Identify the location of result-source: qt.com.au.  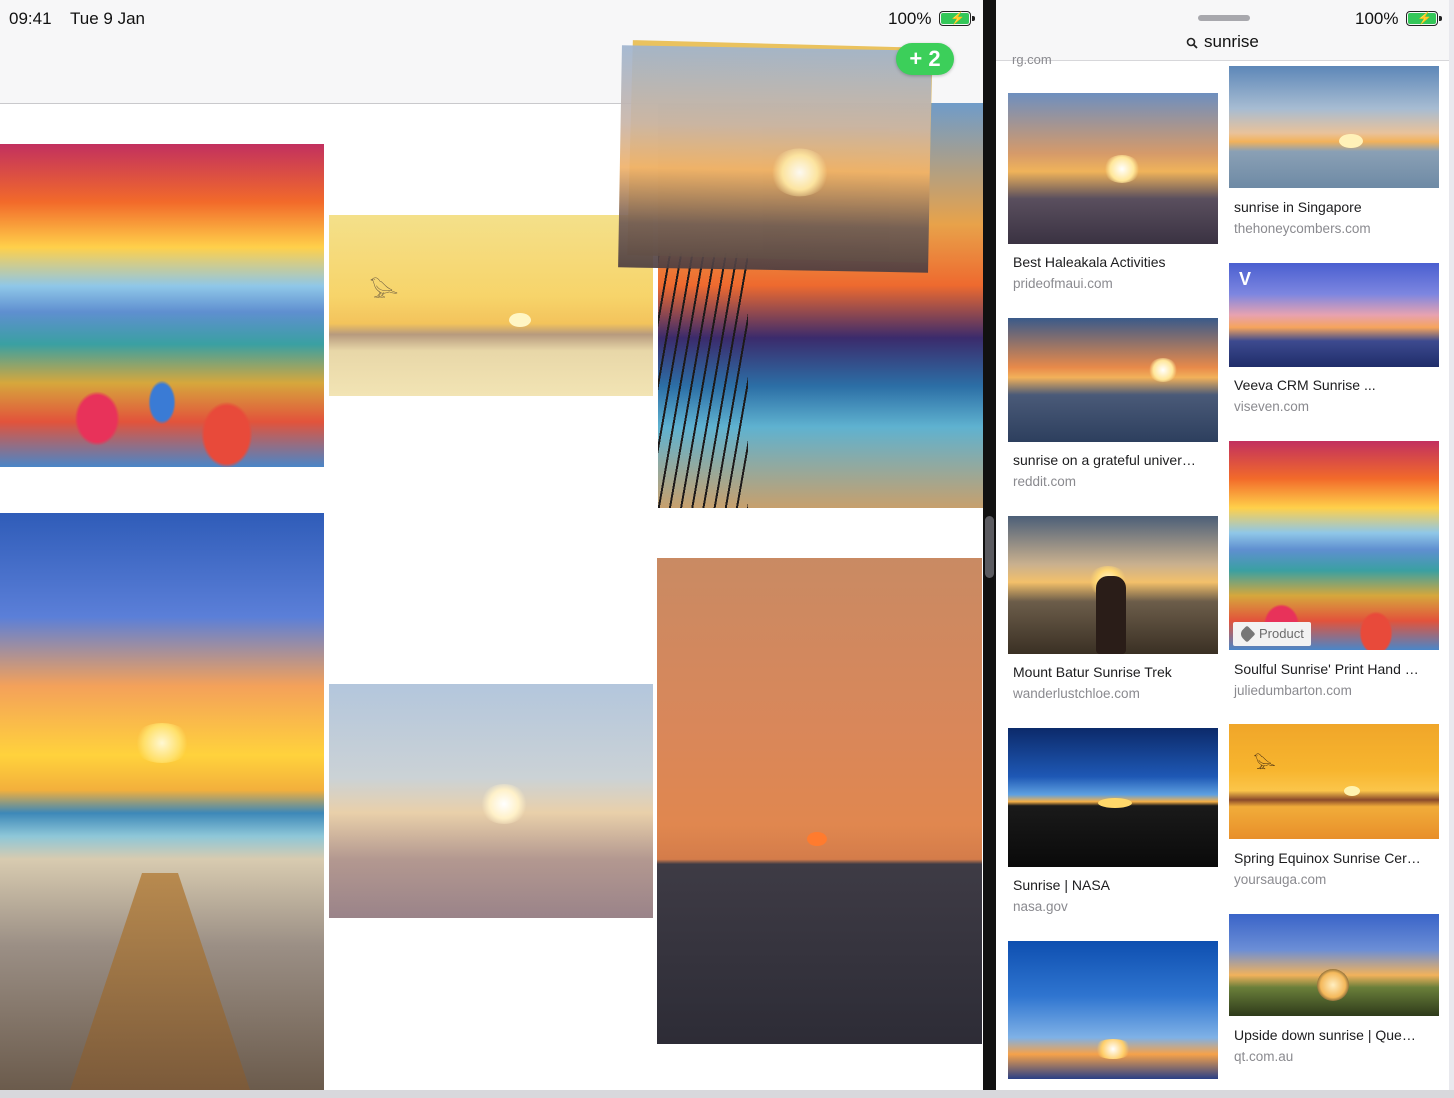
(1264, 1056).